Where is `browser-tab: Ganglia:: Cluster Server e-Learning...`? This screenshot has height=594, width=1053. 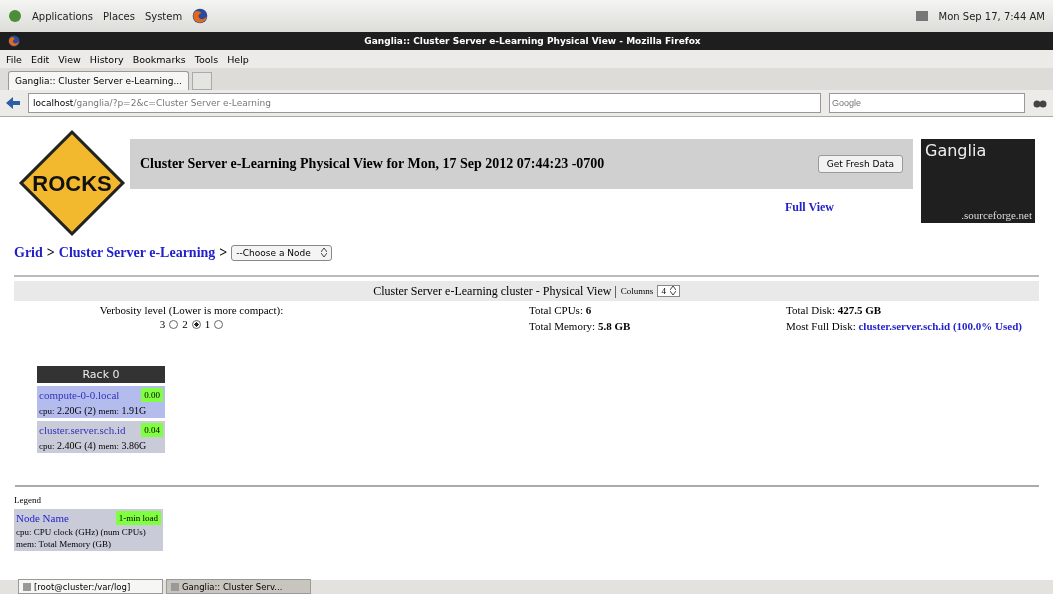 browser-tab: Ganglia:: Cluster Server e-Learning... is located at coordinates (98, 80).